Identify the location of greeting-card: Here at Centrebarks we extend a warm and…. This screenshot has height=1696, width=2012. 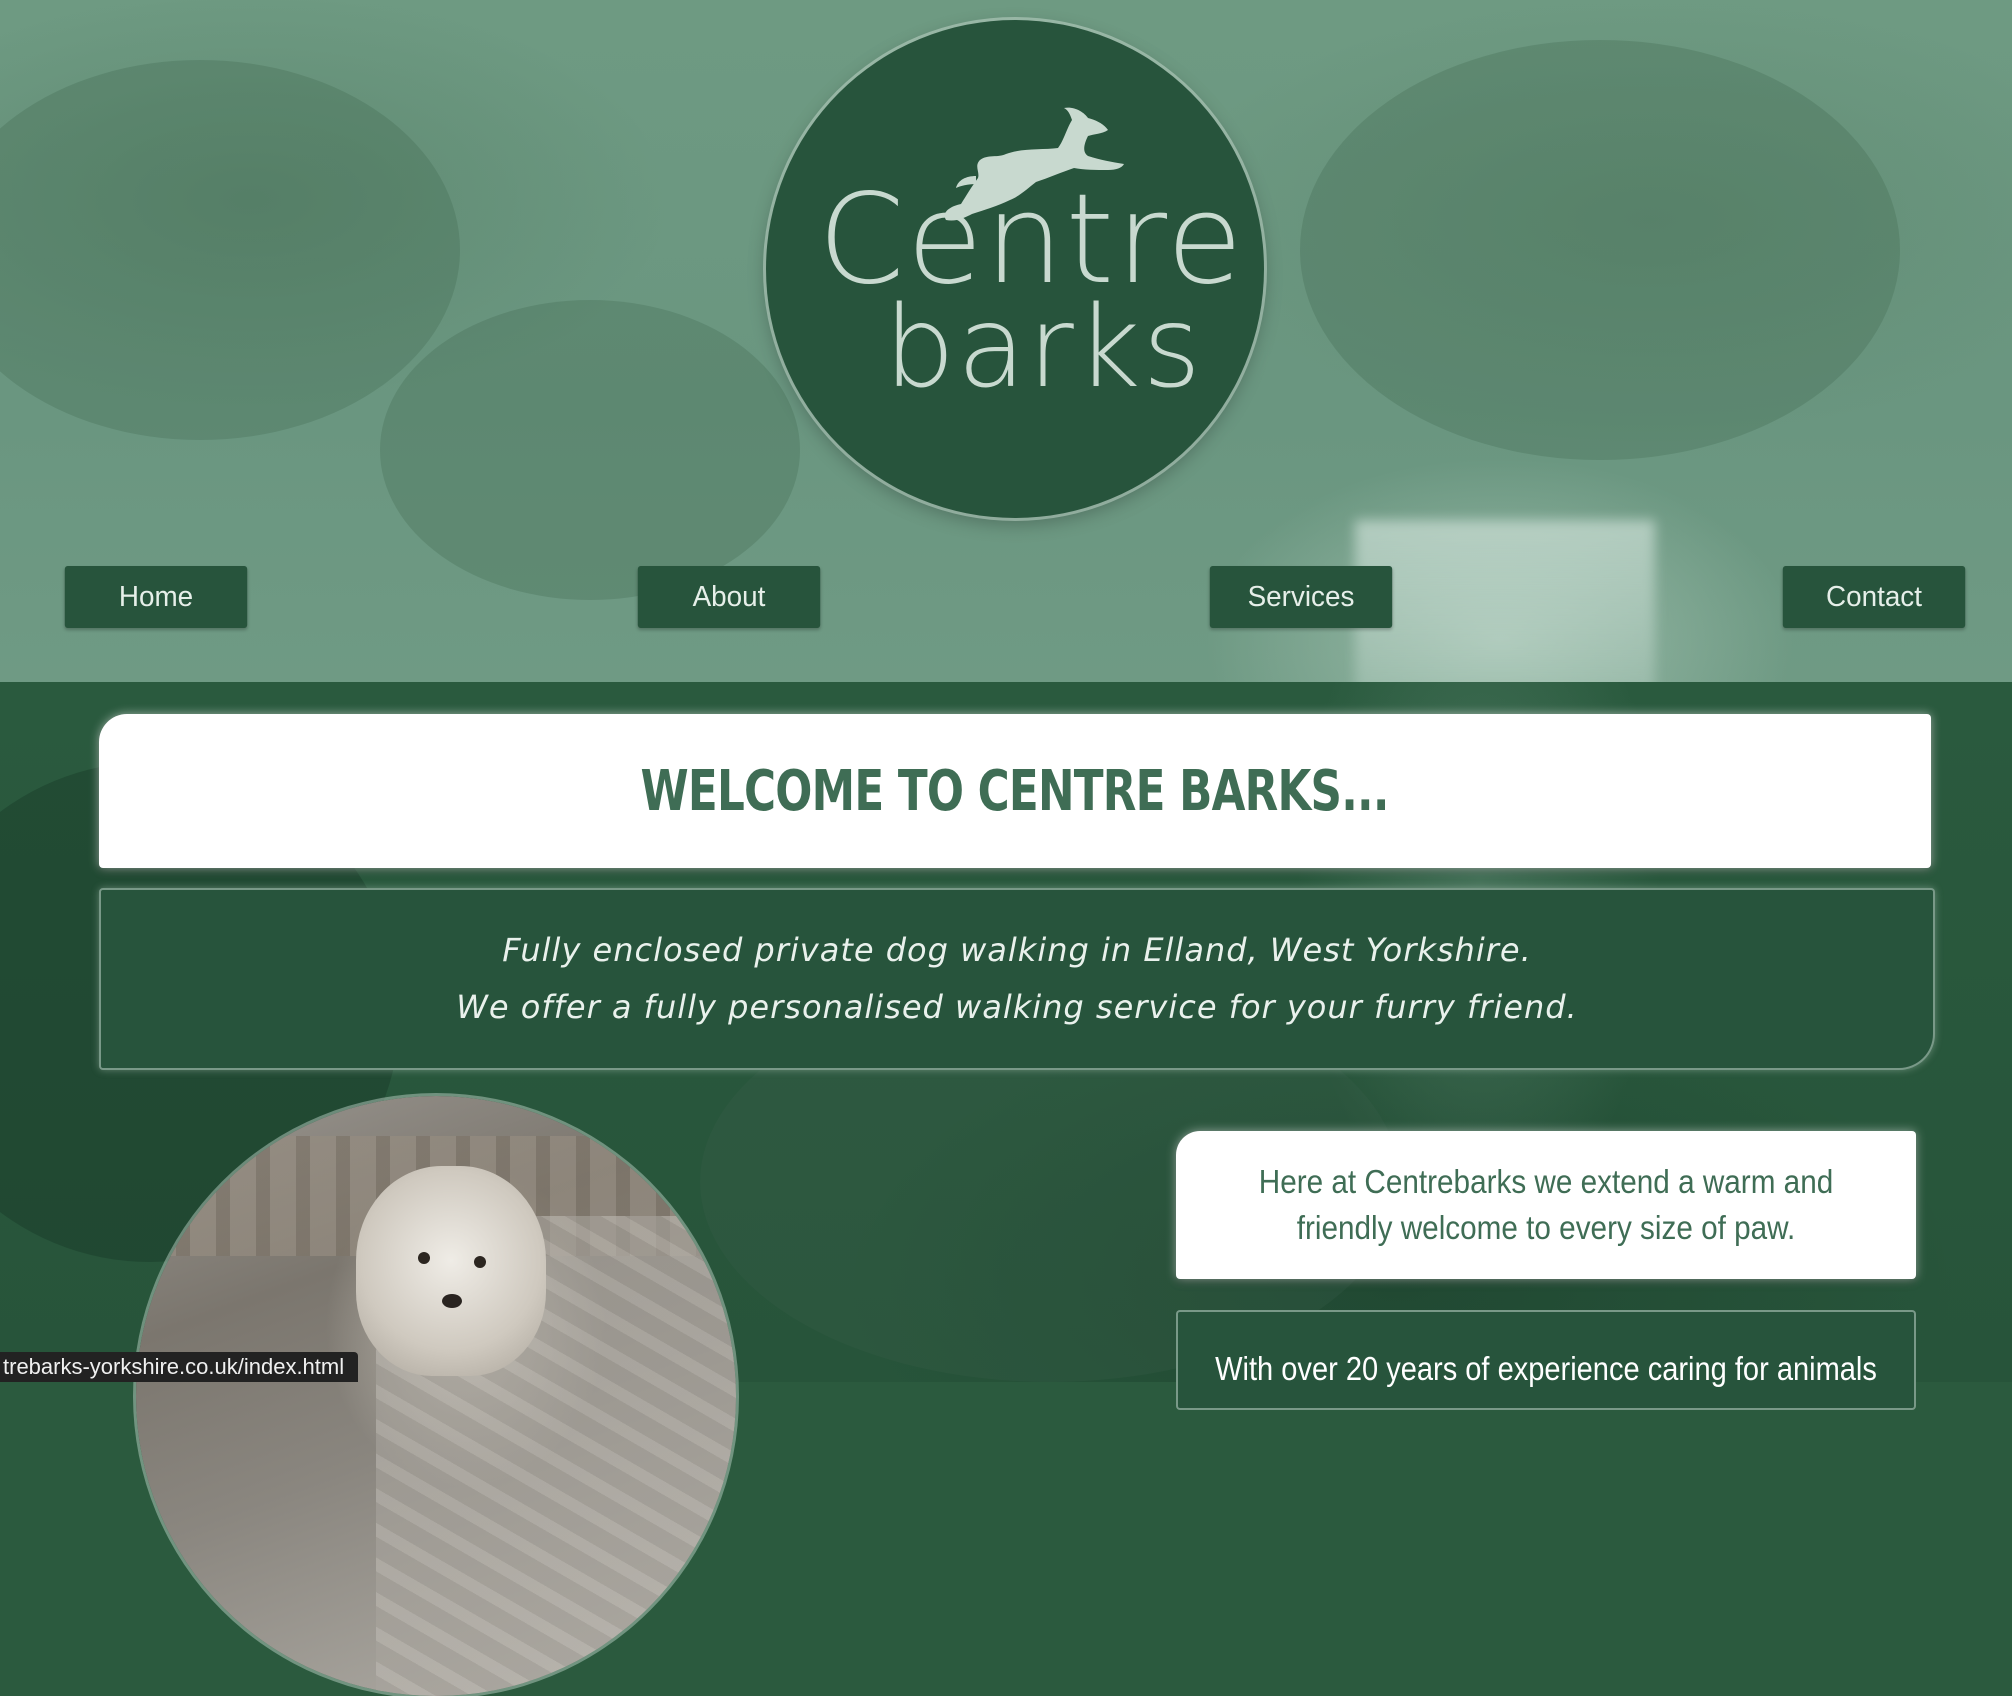
(1546, 1205).